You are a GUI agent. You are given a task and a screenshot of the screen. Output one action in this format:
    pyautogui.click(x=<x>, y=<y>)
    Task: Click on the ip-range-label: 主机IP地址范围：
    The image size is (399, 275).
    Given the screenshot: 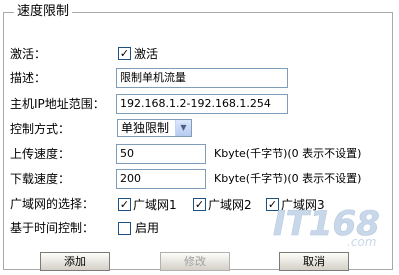 What is the action you would take?
    pyautogui.click(x=57, y=104)
    